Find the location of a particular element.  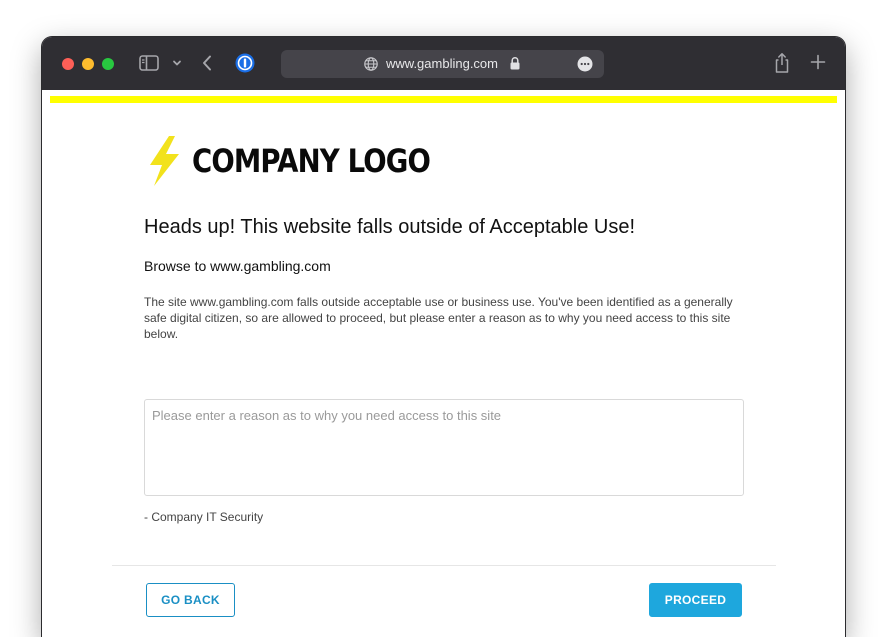

password-manager-icon is located at coordinates (245, 63).